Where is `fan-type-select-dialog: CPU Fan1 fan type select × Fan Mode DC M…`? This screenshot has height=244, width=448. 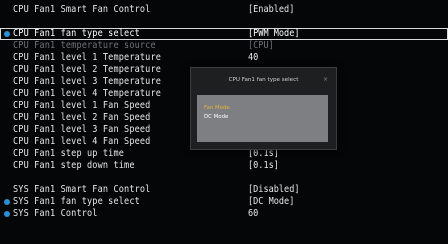 fan-type-select-dialog: CPU Fan1 fan type select × Fan Mode DC M… is located at coordinates (263, 108).